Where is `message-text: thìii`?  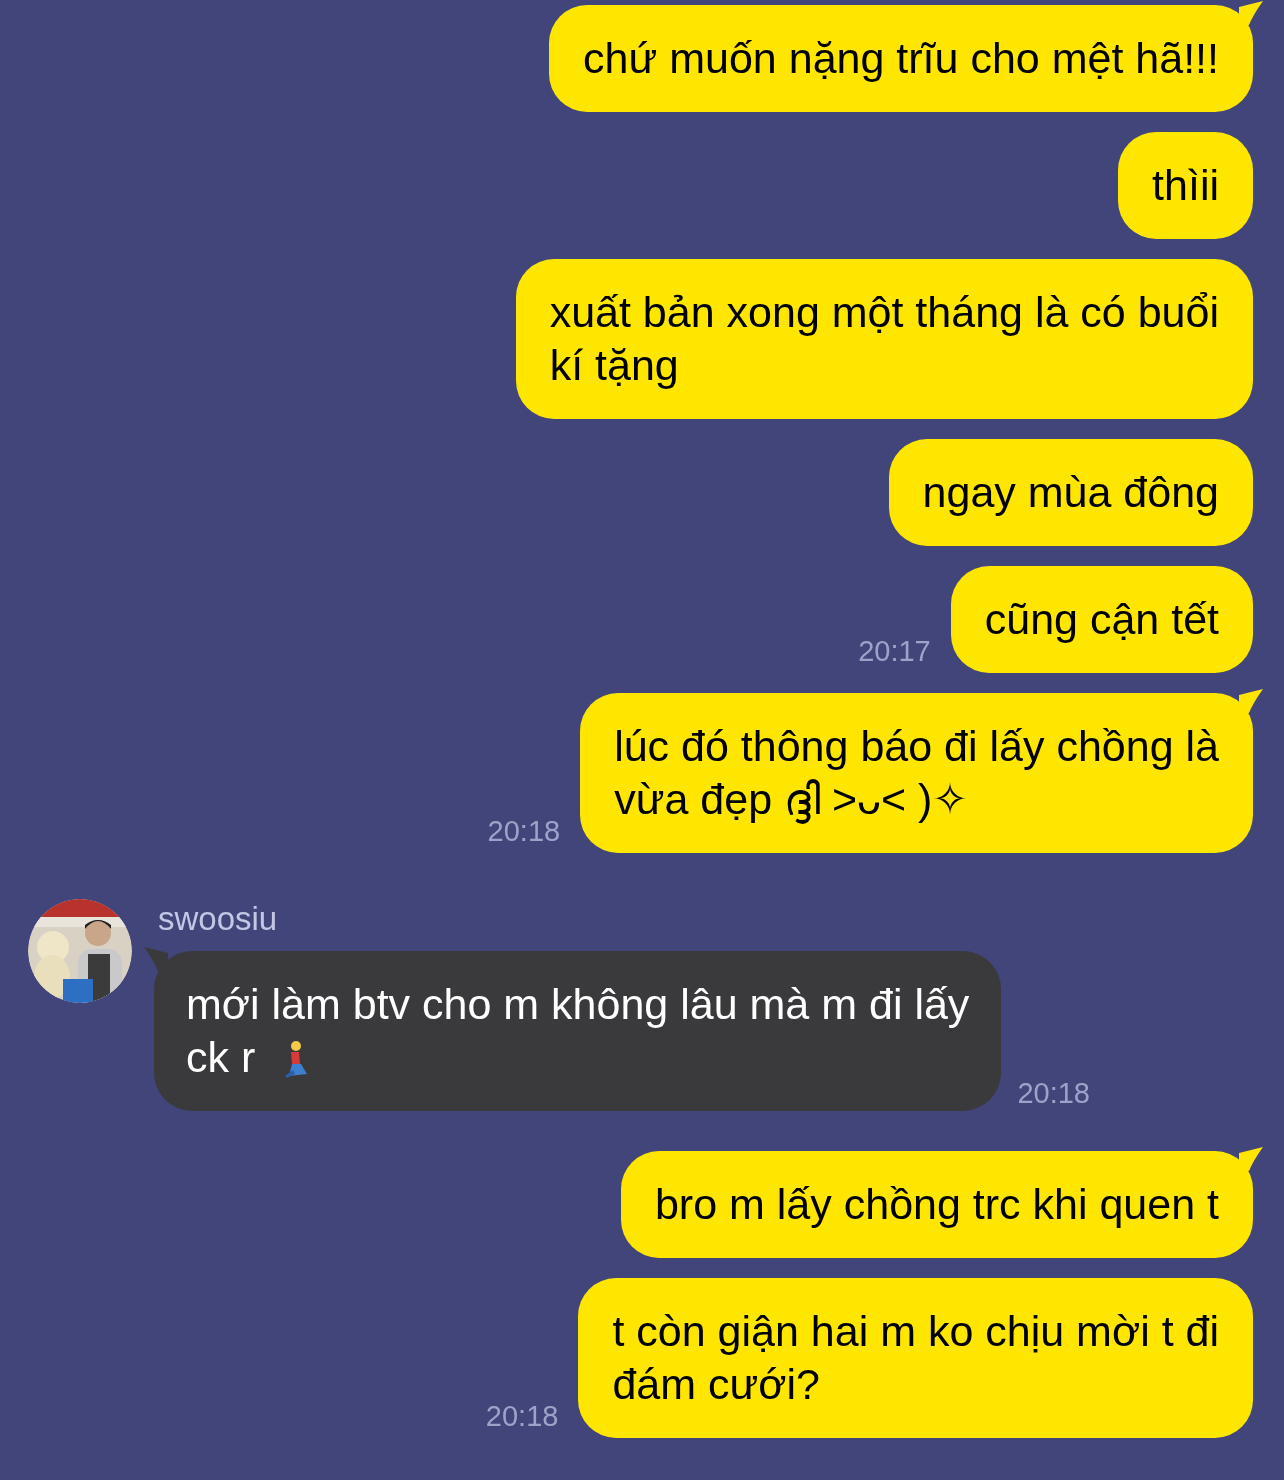 message-text: thìii is located at coordinates (1185, 185).